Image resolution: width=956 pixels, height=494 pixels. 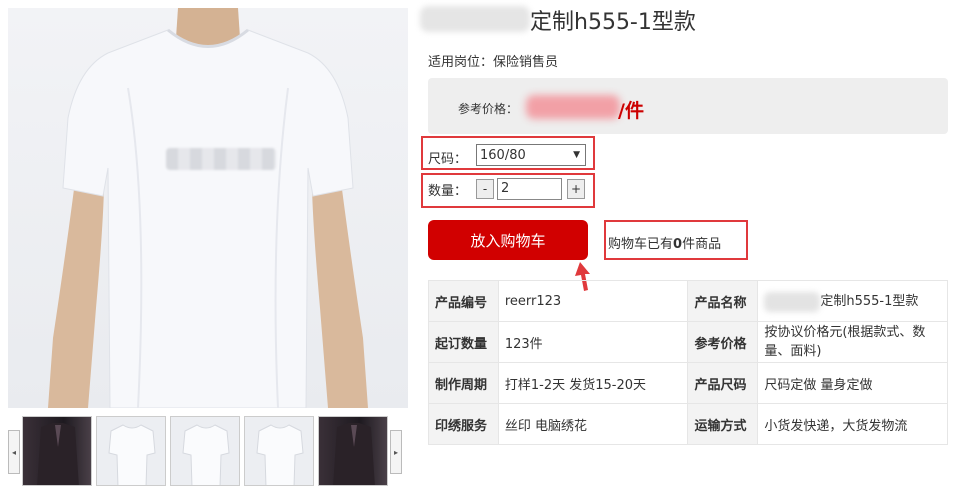 What do you see at coordinates (593, 383) in the screenshot?
I see `spec-value: 打样1-2天 发货15-20天` at bounding box center [593, 383].